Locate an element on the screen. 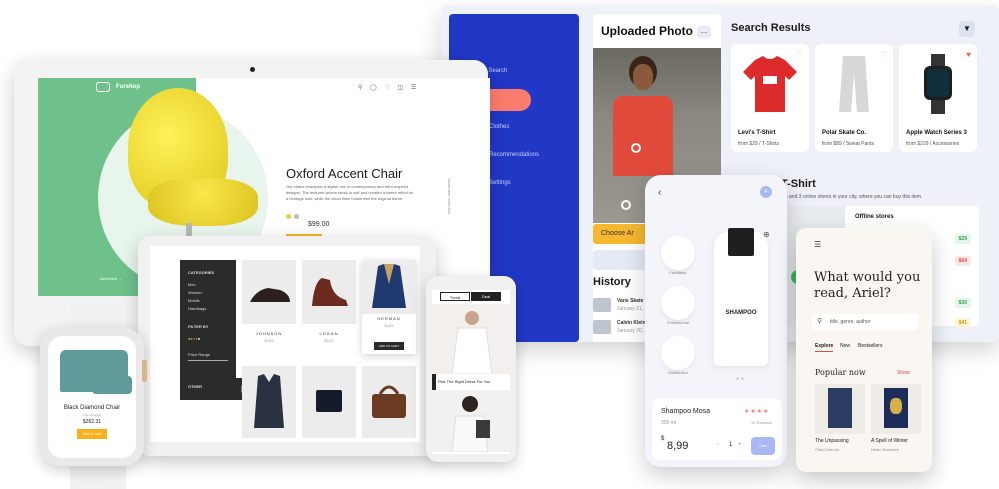 This screenshot has width=999, height=489. category-item: Mobile is located at coordinates (194, 300).